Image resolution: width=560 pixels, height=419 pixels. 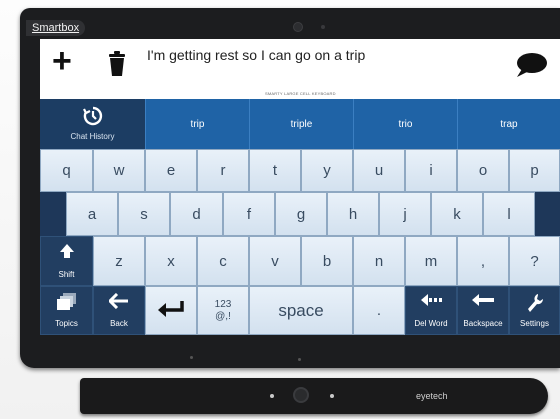 What do you see at coordinates (117, 66) in the screenshot?
I see `trash-icon` at bounding box center [117, 66].